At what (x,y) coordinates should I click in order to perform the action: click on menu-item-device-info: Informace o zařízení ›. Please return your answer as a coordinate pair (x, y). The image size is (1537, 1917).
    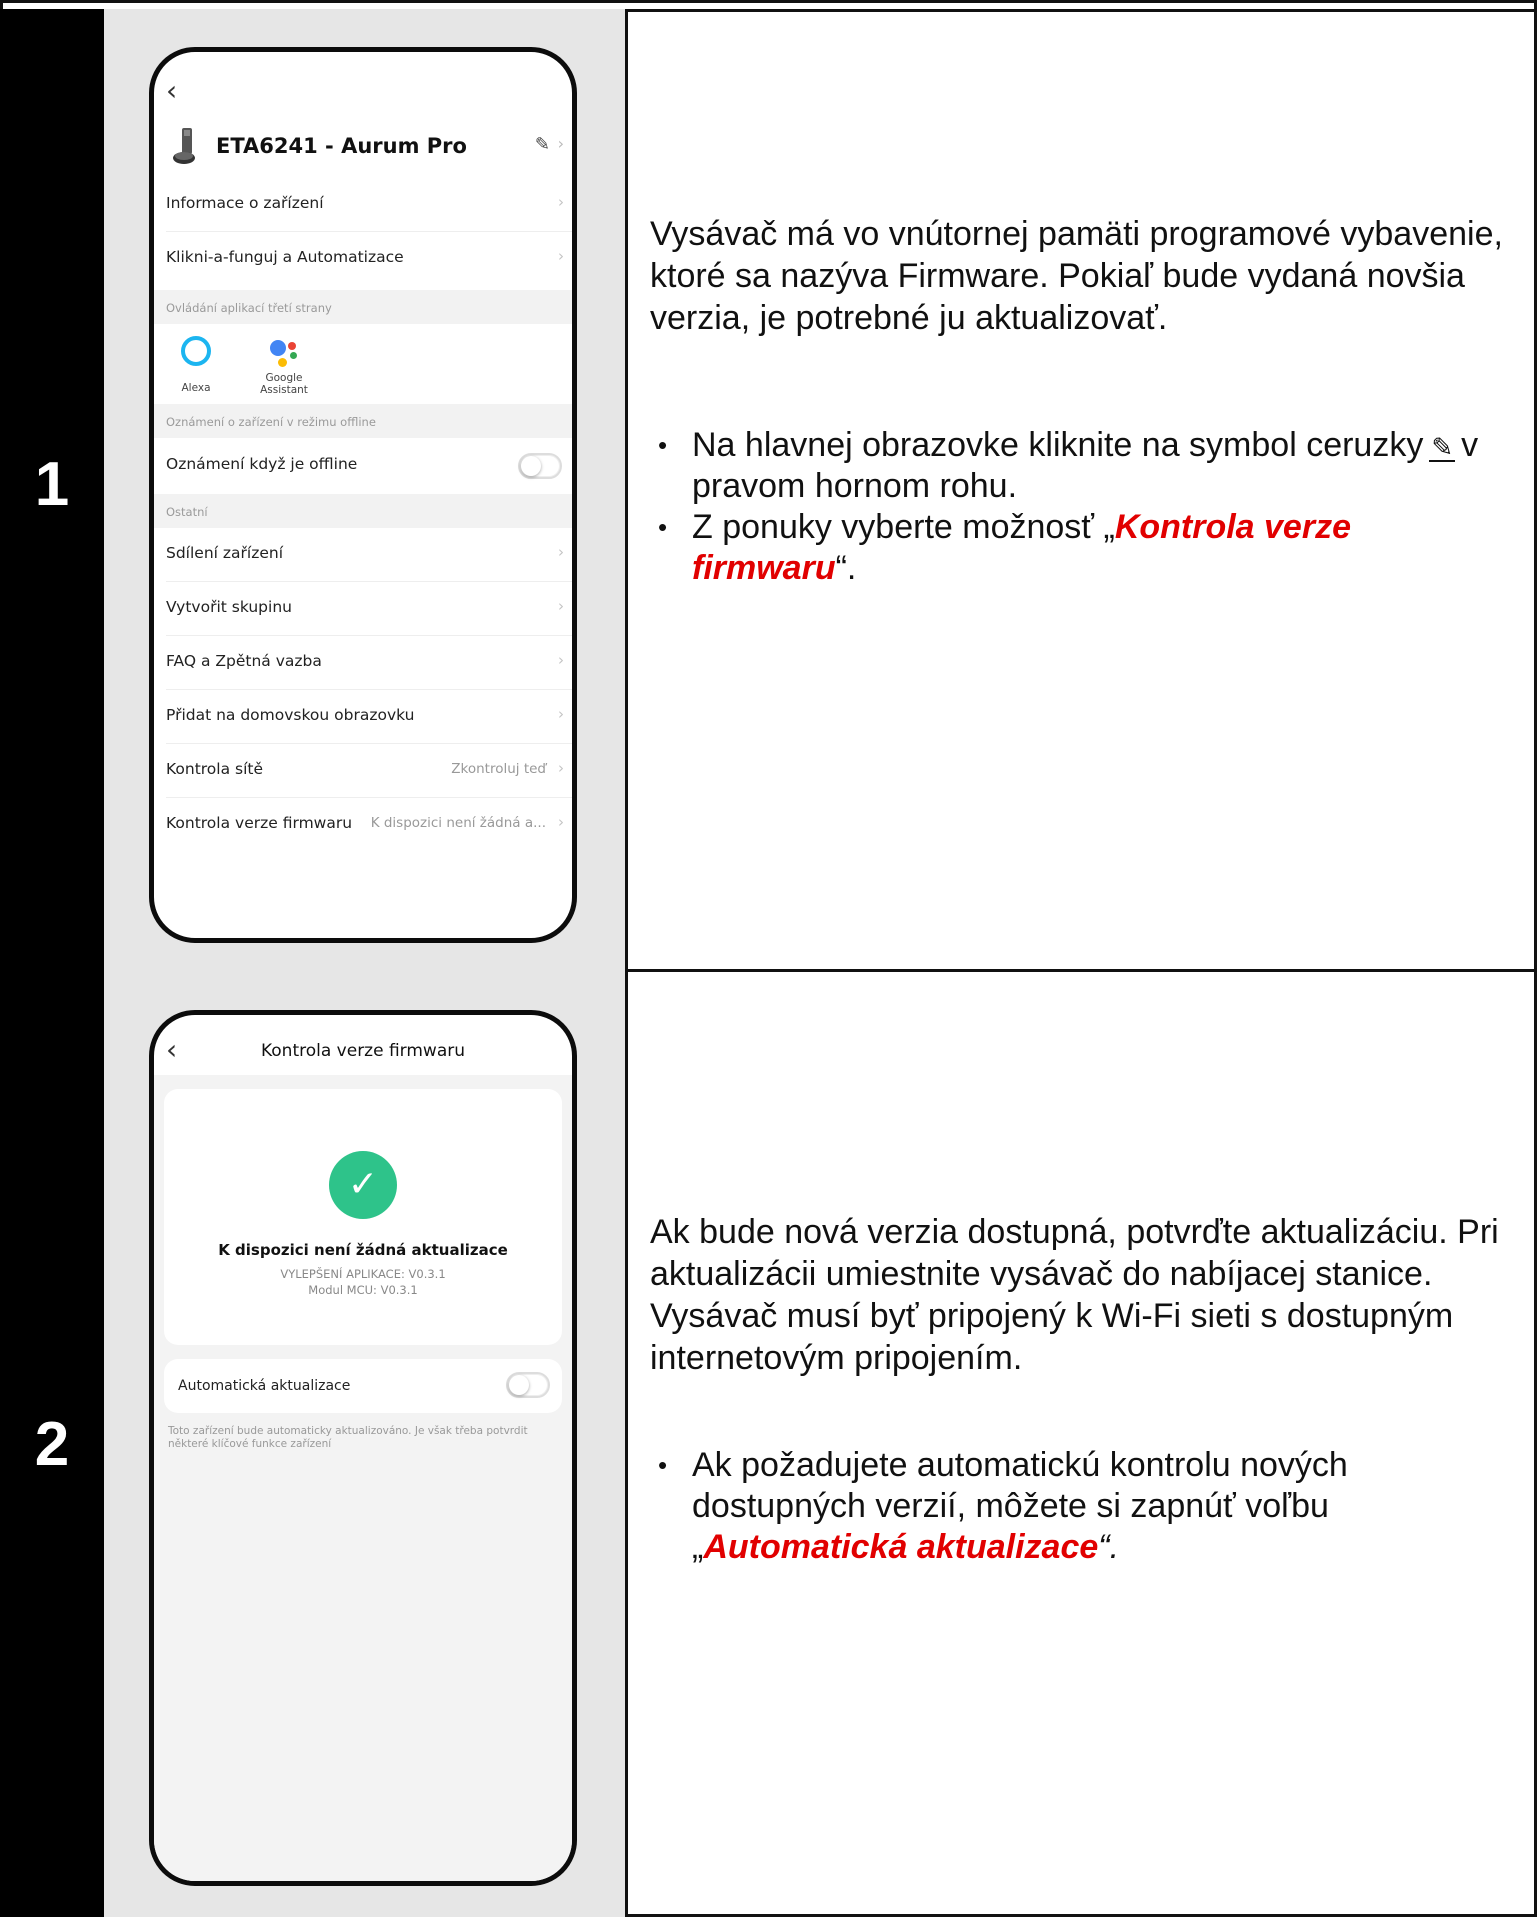
    Looking at the image, I should click on (363, 205).